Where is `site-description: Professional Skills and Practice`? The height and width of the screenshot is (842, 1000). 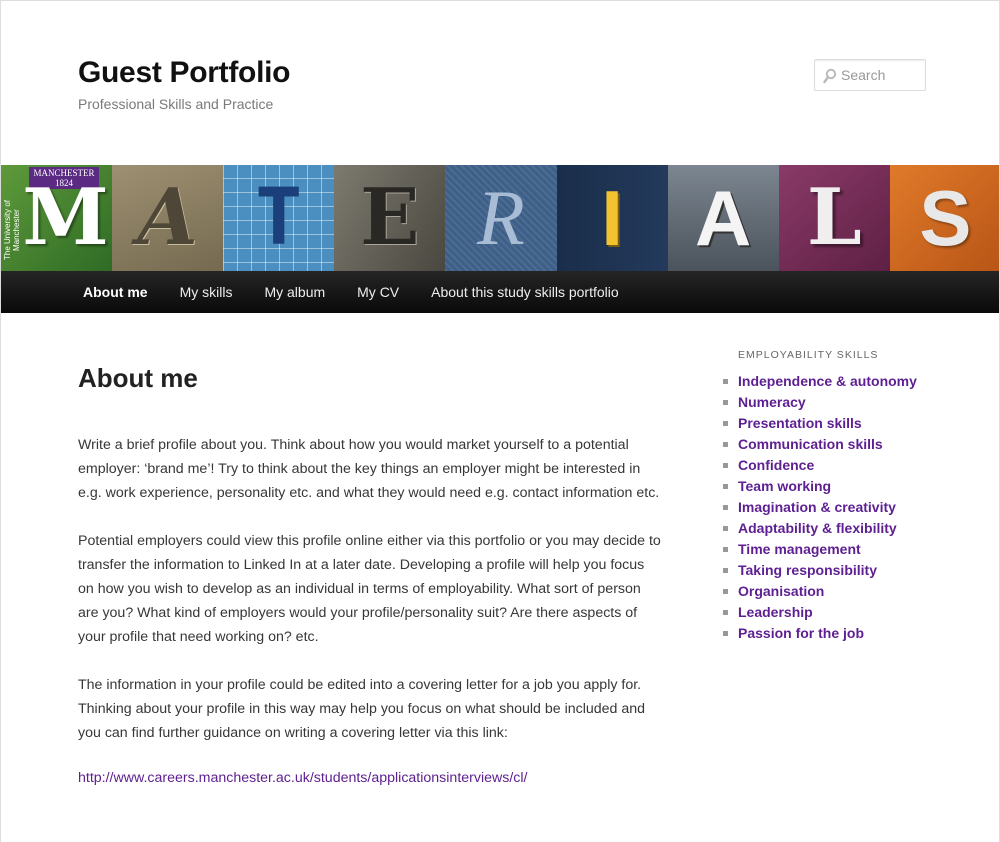
site-description: Professional Skills and Practice is located at coordinates (176, 104).